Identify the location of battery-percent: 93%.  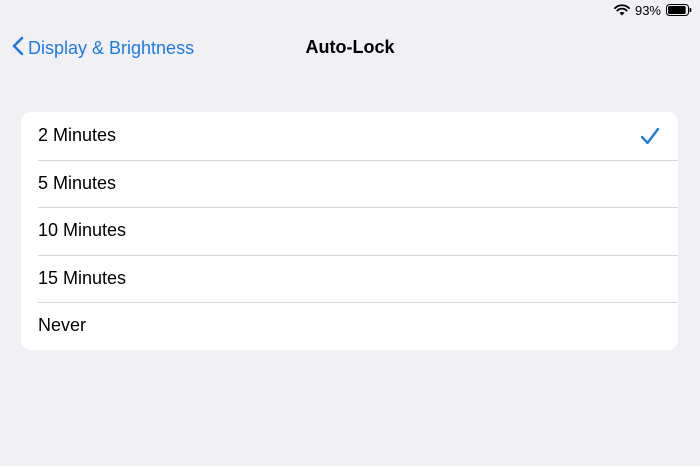
(647, 10).